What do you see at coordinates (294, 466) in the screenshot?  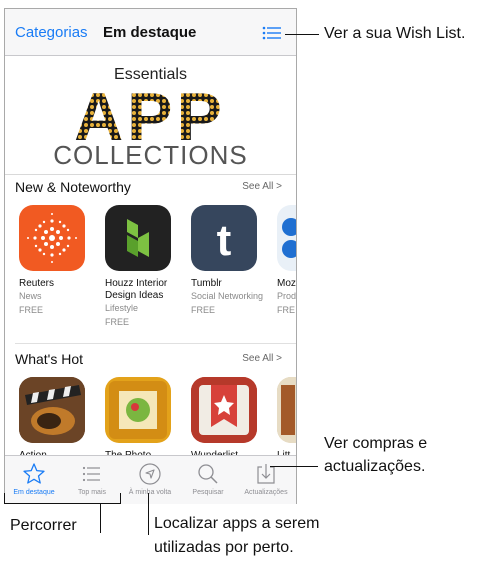 I see `callout-line-purchases` at bounding box center [294, 466].